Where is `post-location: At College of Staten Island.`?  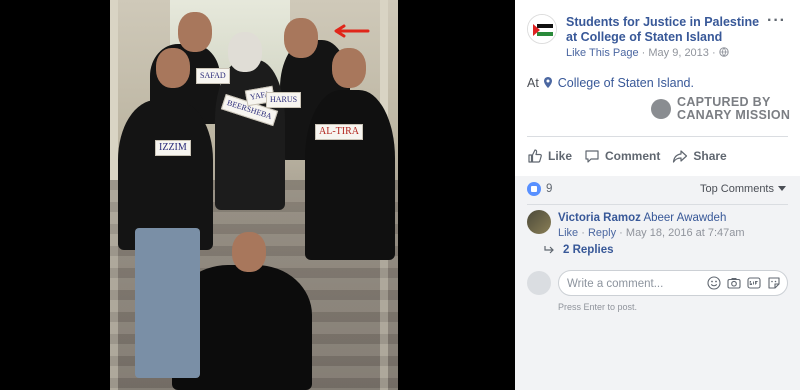 post-location: At College of Staten Island. is located at coordinates (610, 83).